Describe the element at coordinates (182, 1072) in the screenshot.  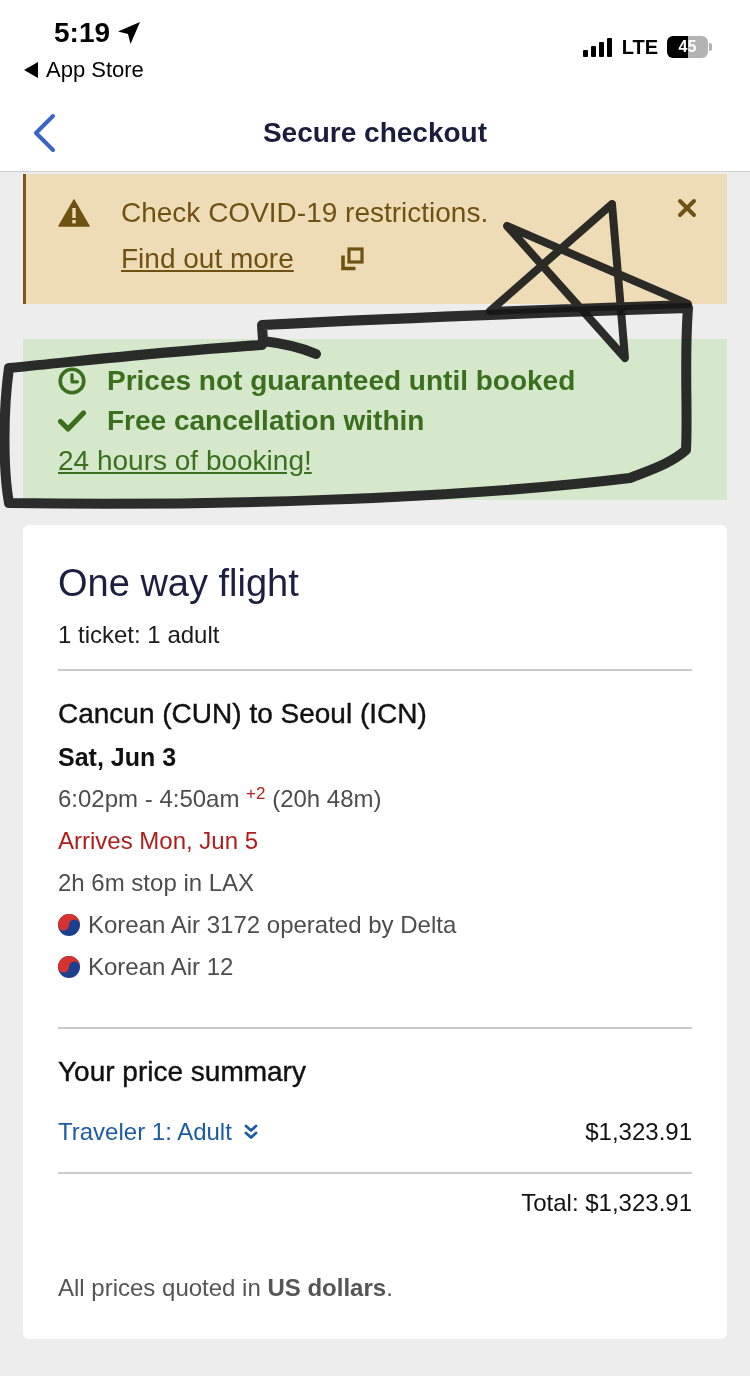
I see `price-summary-title: Your price summary` at that location.